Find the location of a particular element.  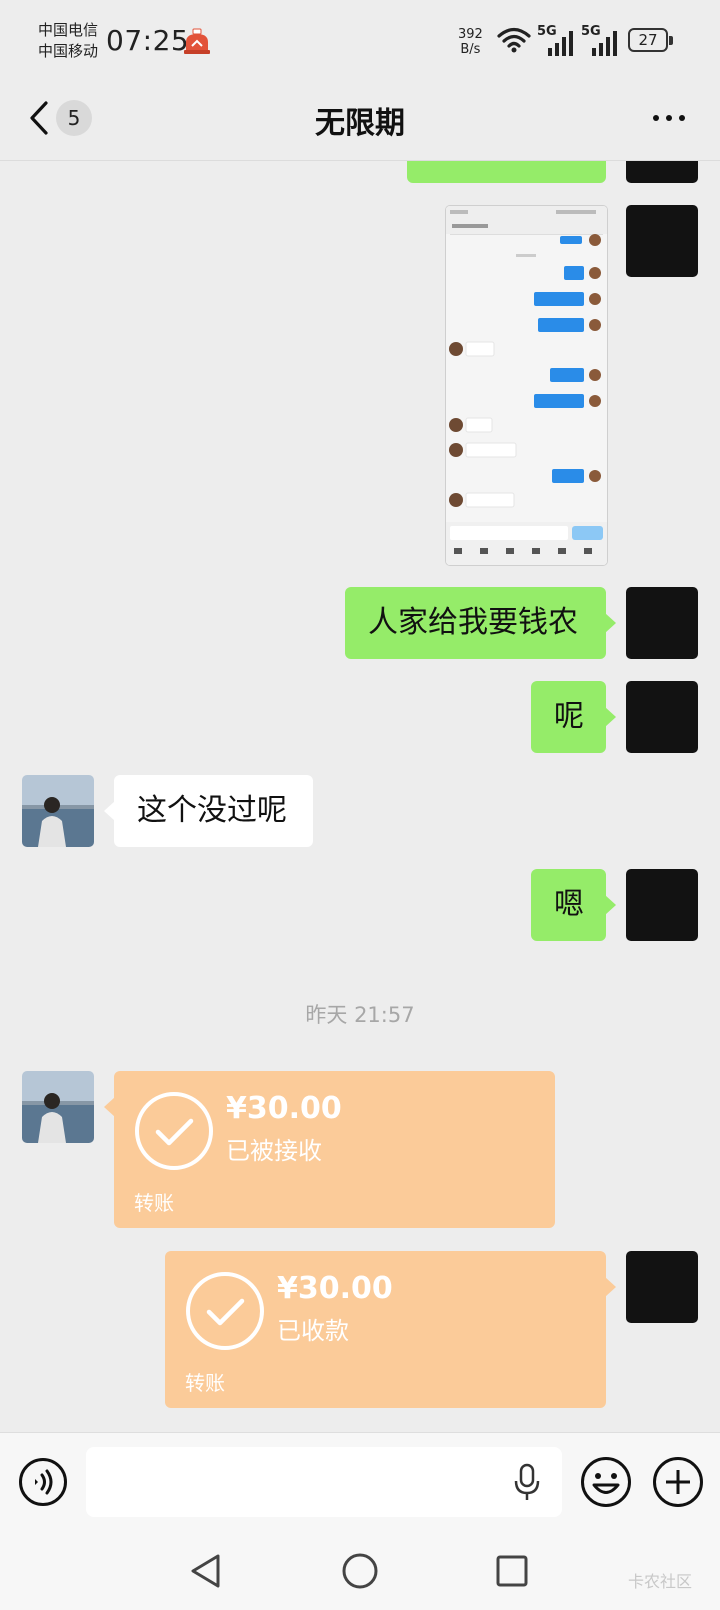

battery-level: 27 is located at coordinates (648, 40).